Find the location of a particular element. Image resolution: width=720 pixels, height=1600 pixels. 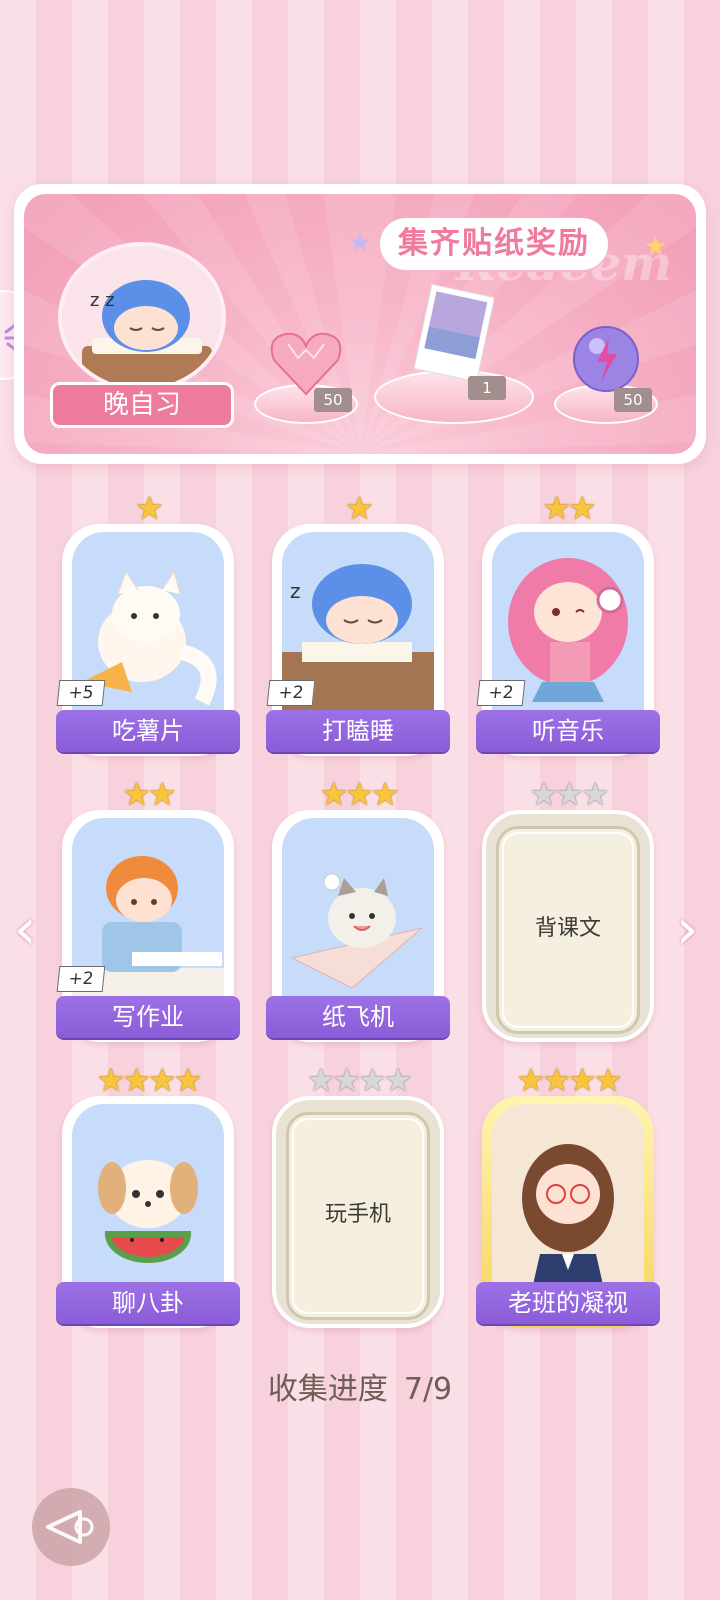

sticker-card: z 打瞌睡 +2 ★ is located at coordinates (358, 625).